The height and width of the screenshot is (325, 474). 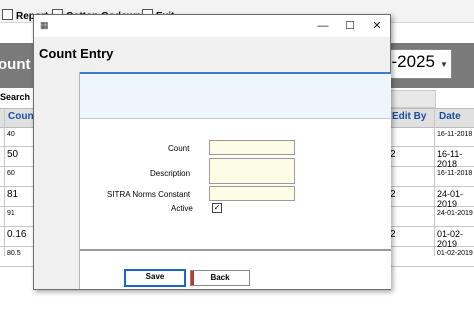 I want to click on description-field, so click(x=252, y=171).